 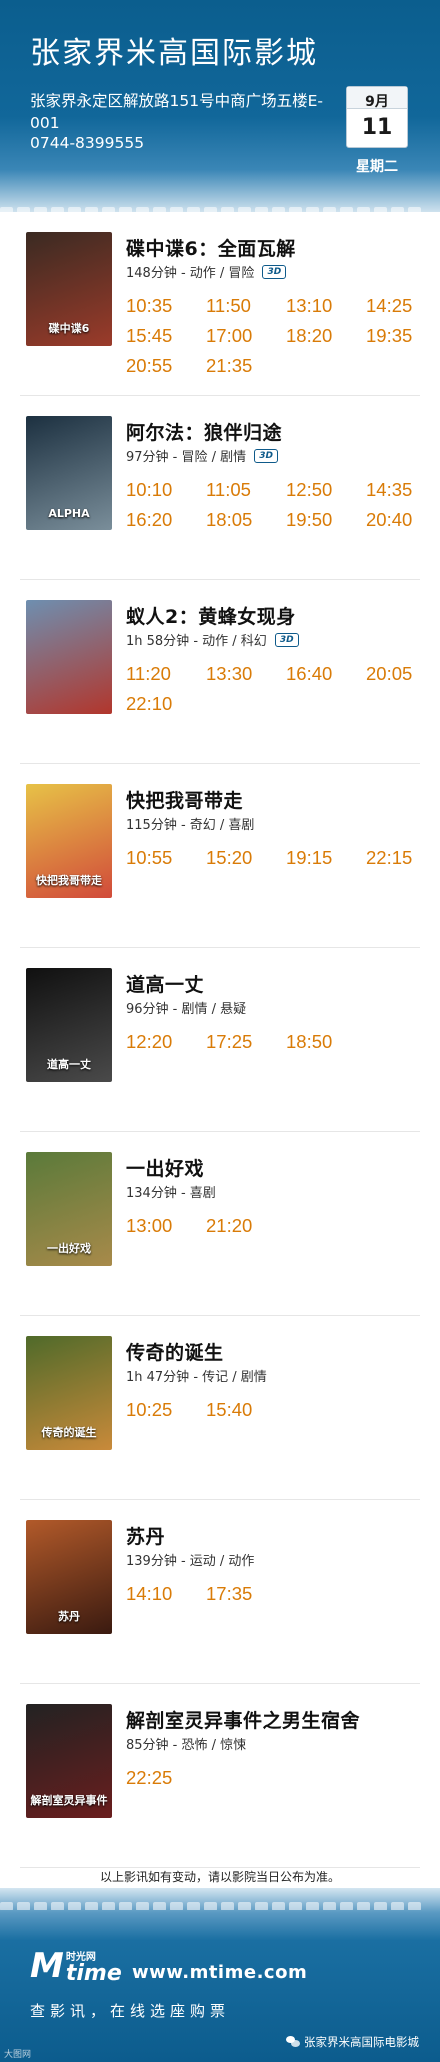 I want to click on movie-meta-row: 1h 58分钟 - 动作 / 科幻 3D, so click(x=212, y=639).